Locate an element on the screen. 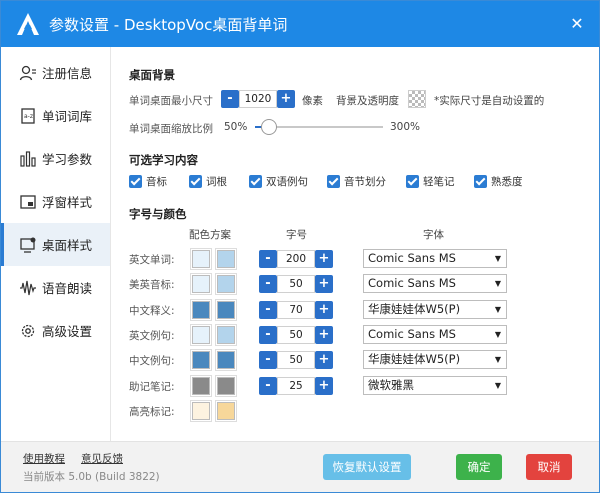 This screenshot has height=493, width=600. sidebar-item-study-params: 学习参数 is located at coordinates (55, 158).